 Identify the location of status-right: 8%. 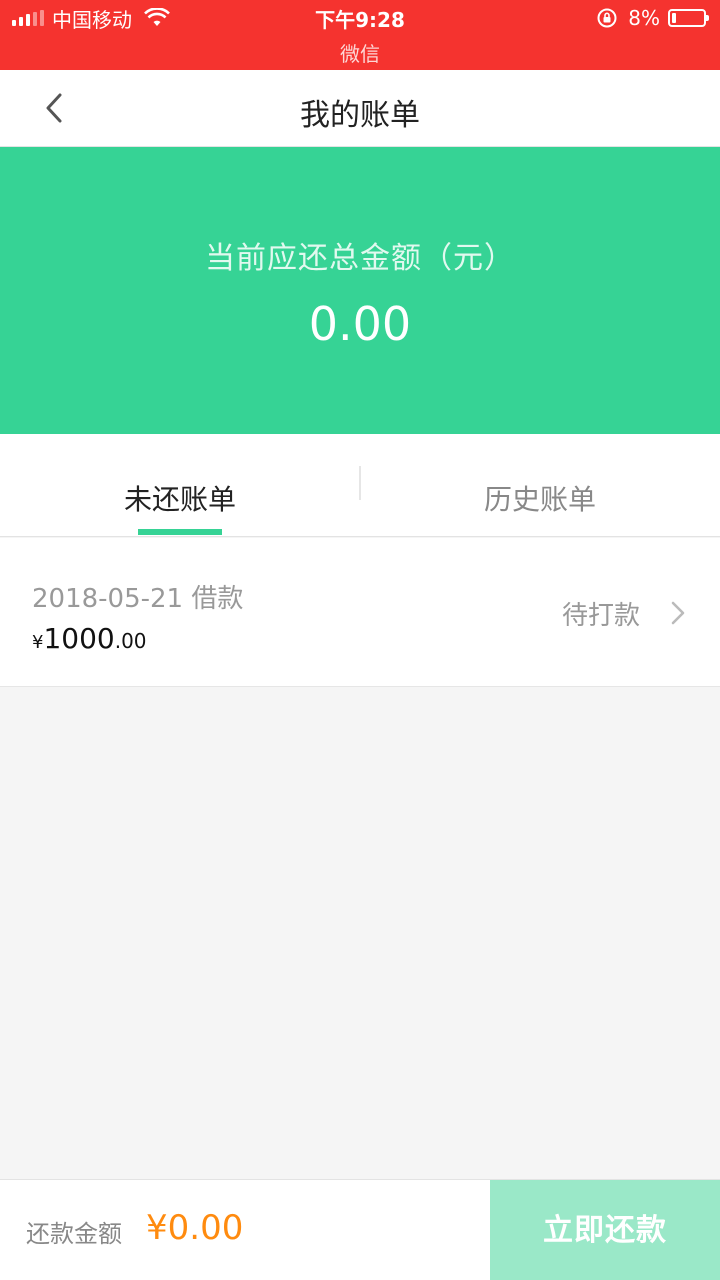
(652, 18).